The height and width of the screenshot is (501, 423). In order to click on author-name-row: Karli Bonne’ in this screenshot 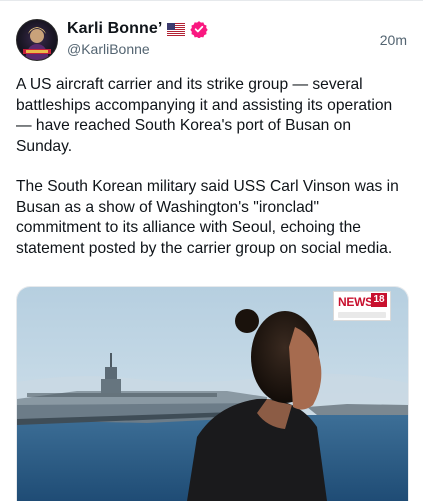, I will do `click(138, 29)`.